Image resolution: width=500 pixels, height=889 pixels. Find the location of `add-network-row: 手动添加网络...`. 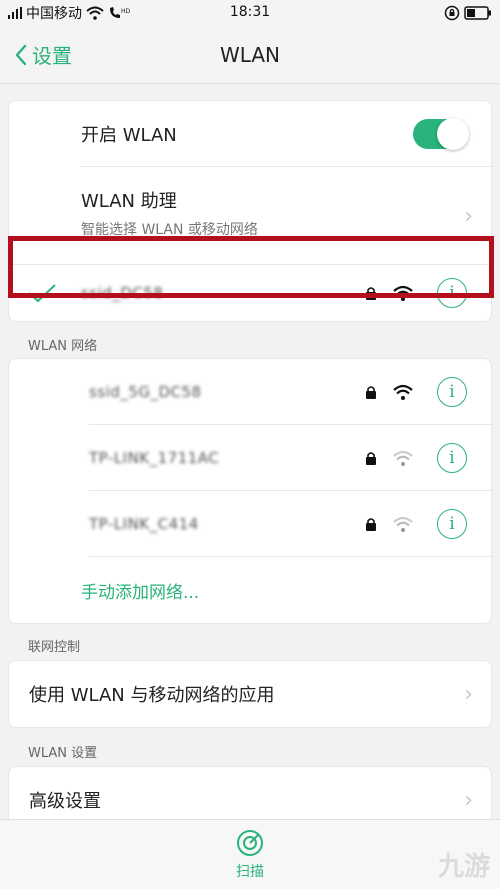

add-network-row: 手动添加网络... is located at coordinates (250, 590).